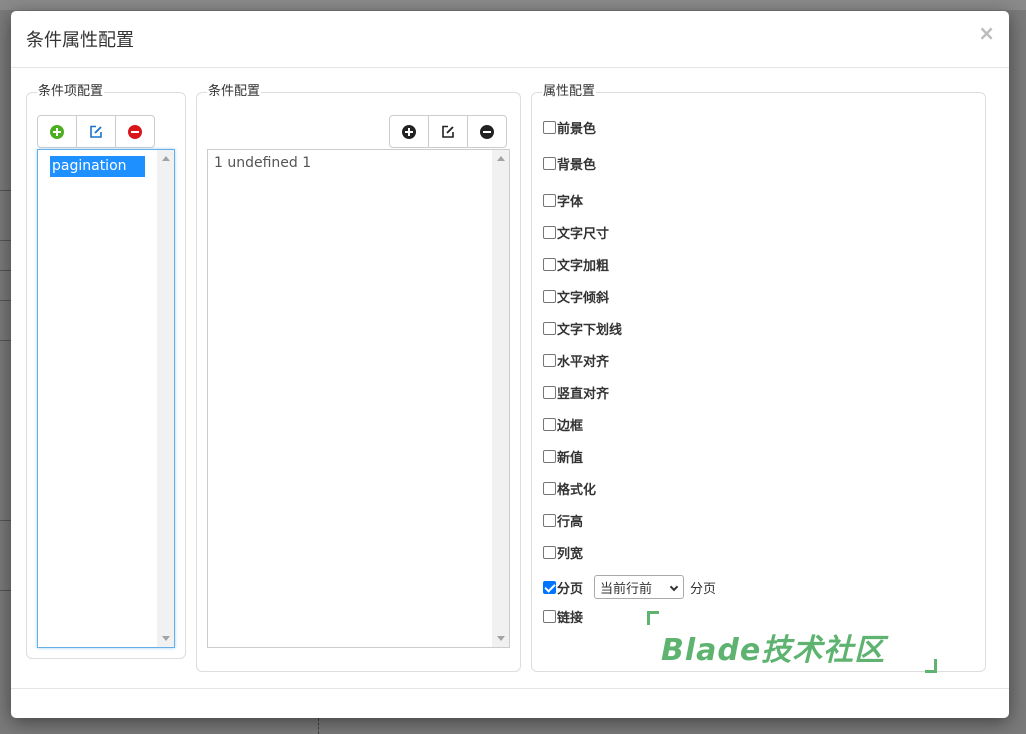 The width and height of the screenshot is (1026, 734). I want to click on add-condition-item-button, so click(57, 131).